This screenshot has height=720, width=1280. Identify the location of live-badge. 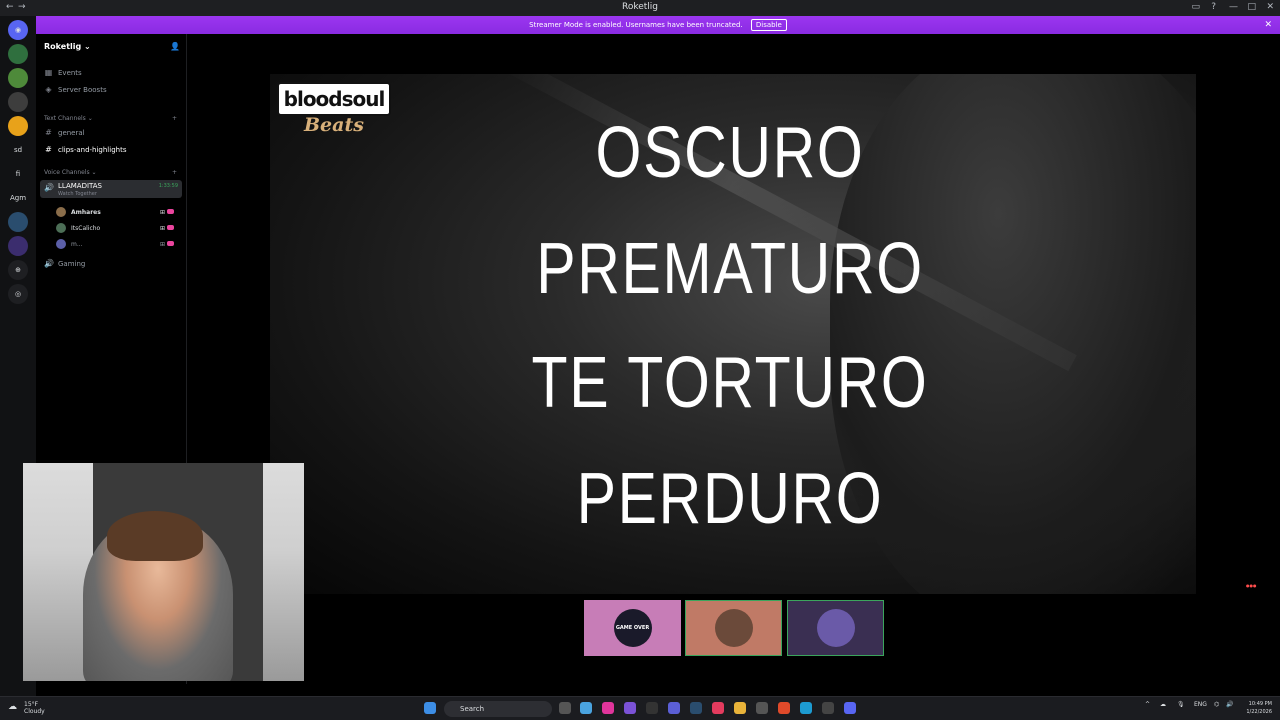
(171, 211).